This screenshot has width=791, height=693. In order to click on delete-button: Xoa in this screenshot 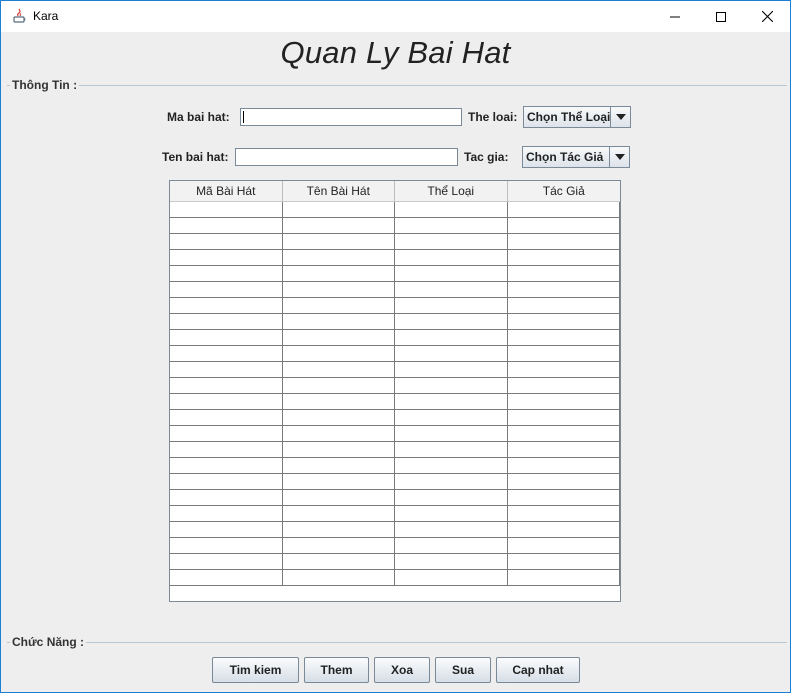, I will do `click(402, 670)`.